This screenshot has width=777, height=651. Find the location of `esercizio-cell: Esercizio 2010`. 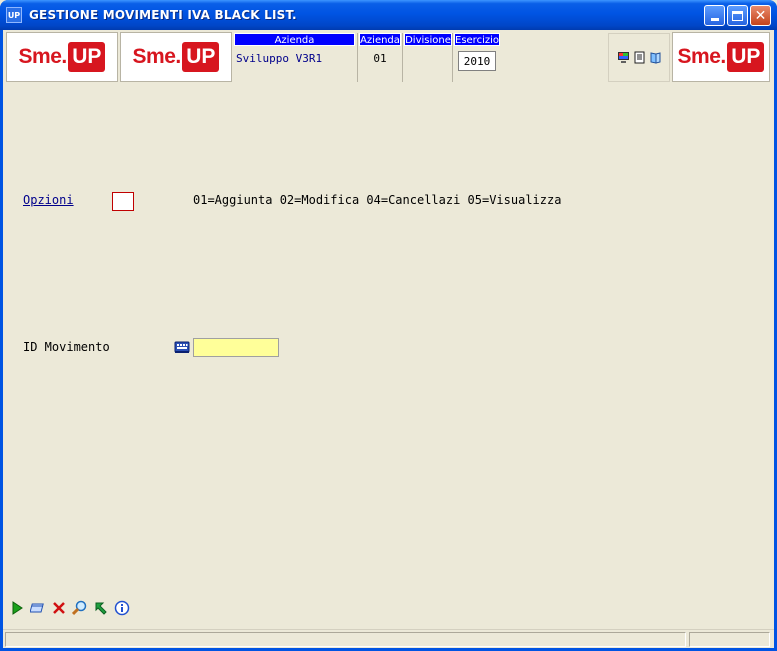

esercizio-cell: Esercizio 2010 is located at coordinates (477, 57).